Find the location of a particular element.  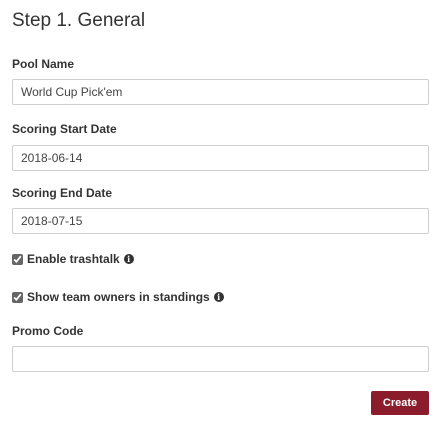

enable-trashtalk-checkbox is located at coordinates (17, 259).